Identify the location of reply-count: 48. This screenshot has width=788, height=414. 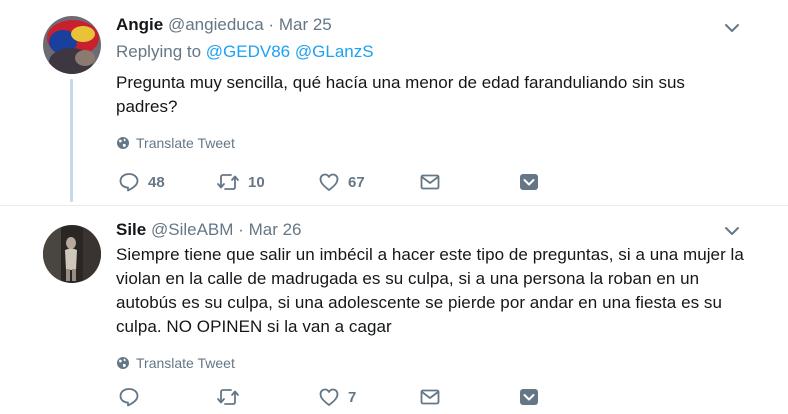
(156, 182).